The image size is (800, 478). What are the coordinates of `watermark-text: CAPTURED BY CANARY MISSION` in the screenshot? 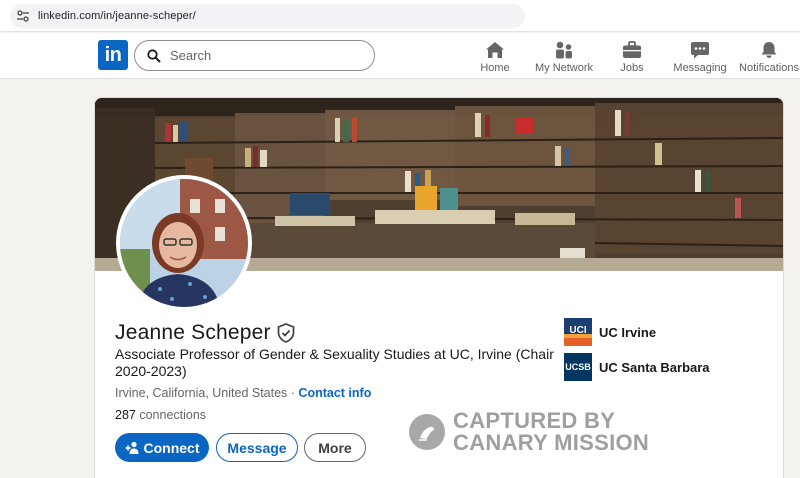 It's located at (551, 432).